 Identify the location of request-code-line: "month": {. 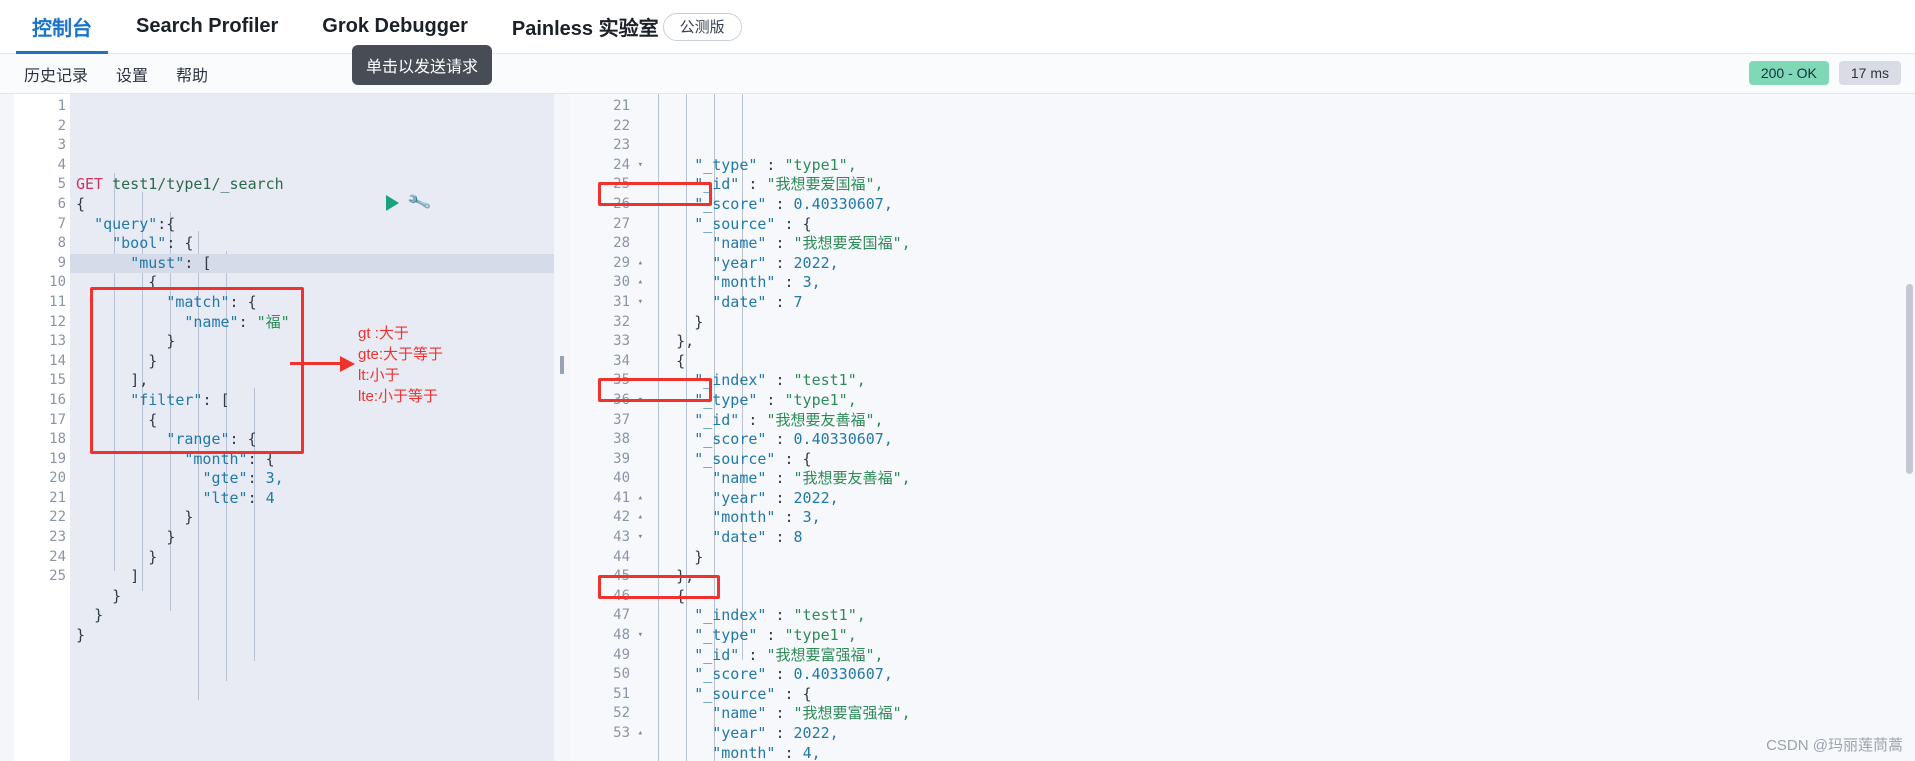
(312, 460).